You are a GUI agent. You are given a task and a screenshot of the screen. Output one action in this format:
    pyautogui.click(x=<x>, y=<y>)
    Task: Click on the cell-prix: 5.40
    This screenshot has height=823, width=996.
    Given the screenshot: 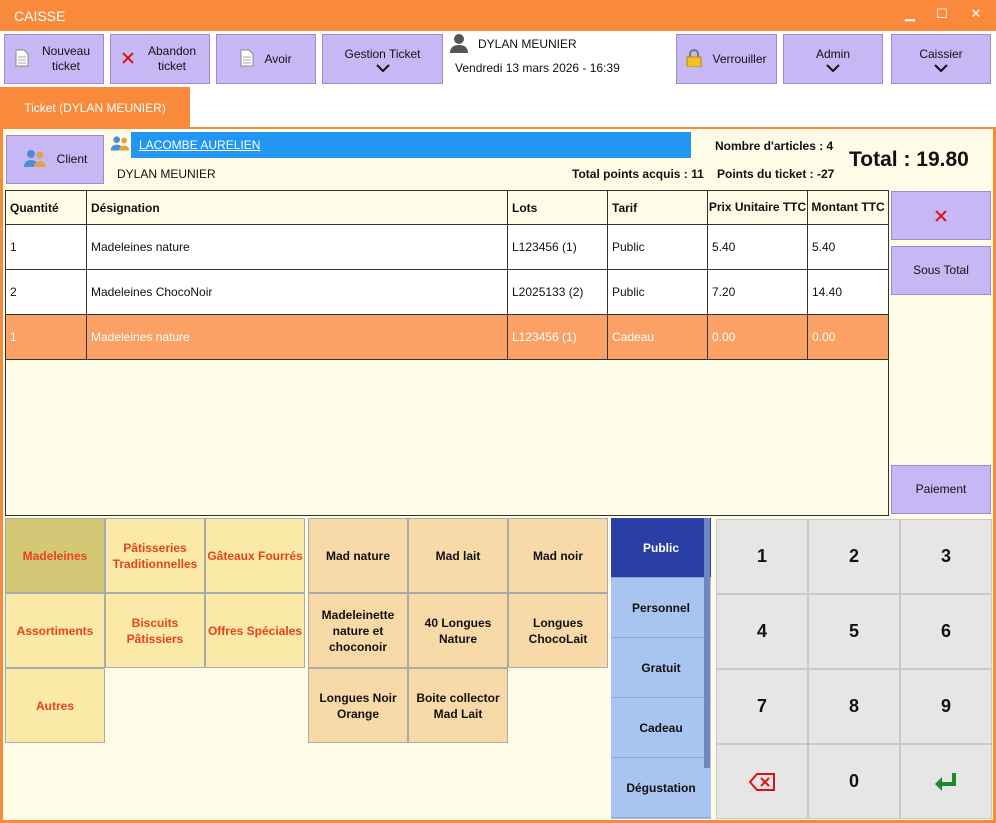 What is the action you would take?
    pyautogui.click(x=758, y=247)
    